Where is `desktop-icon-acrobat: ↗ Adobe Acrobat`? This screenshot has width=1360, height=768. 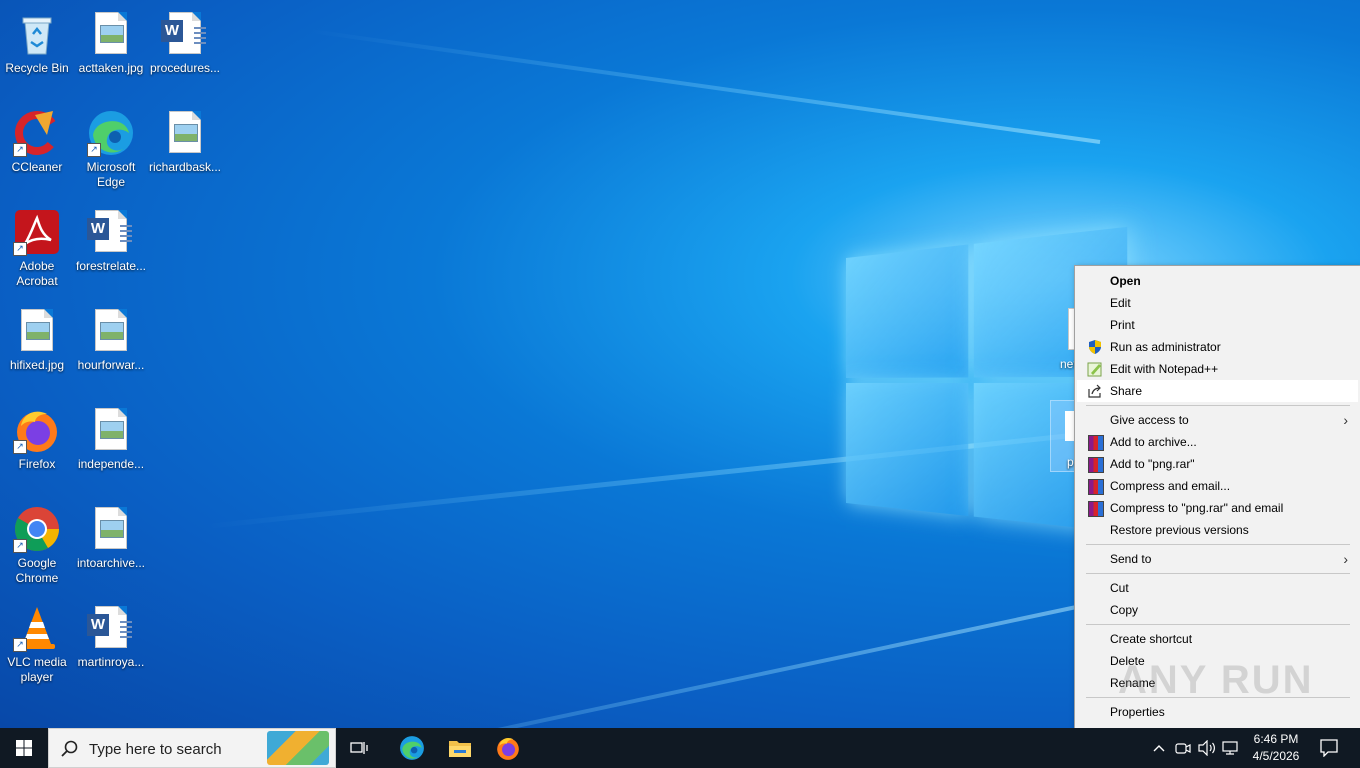
desktop-icon-acrobat: ↗ Adobe Acrobat is located at coordinates (37, 245).